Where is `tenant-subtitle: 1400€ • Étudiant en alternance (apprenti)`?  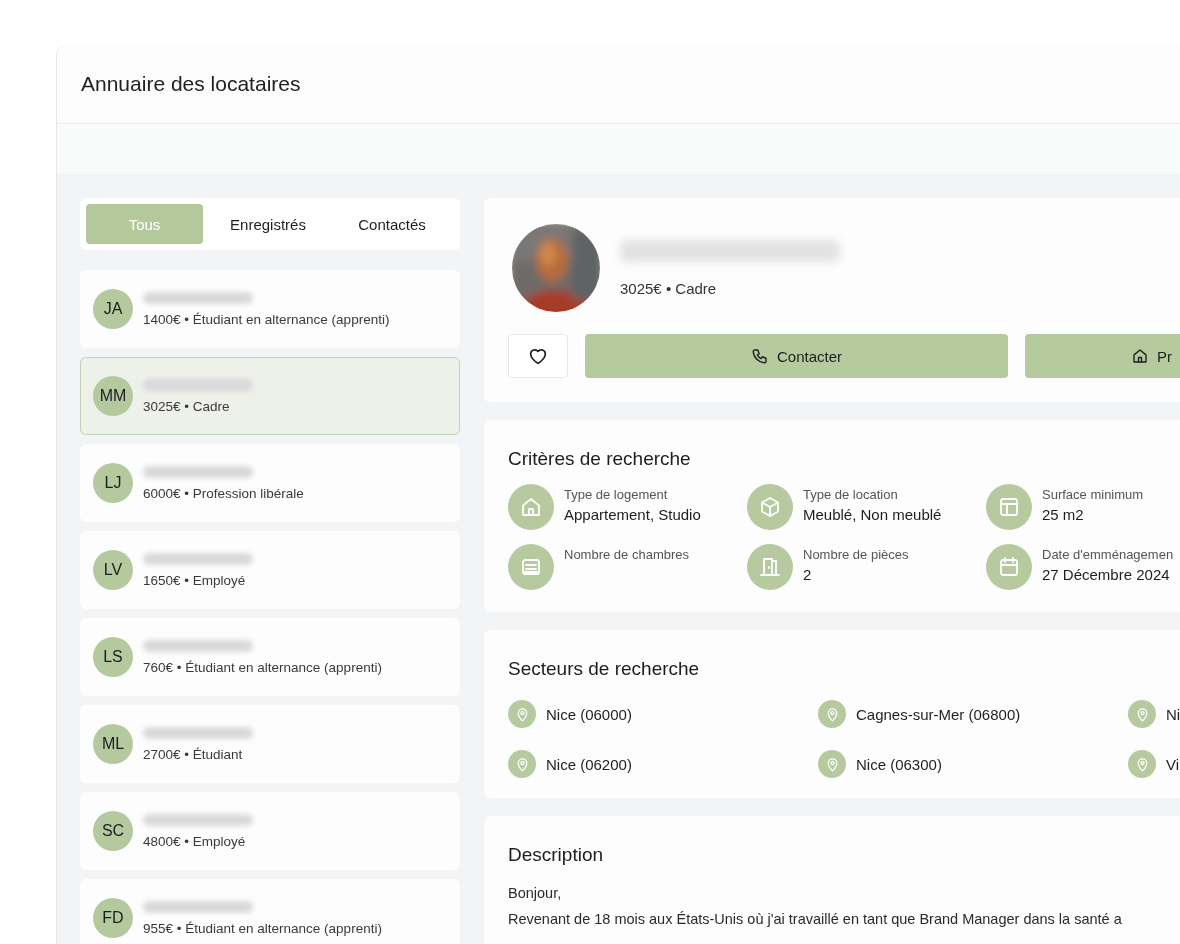 tenant-subtitle: 1400€ • Étudiant en alternance (apprenti) is located at coordinates (266, 319).